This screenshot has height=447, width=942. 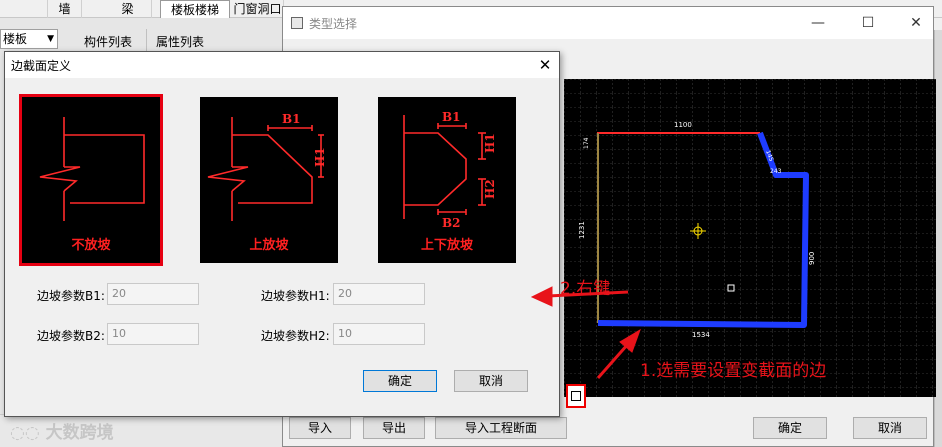 I want to click on dim-left: 1231, so click(x=582, y=230).